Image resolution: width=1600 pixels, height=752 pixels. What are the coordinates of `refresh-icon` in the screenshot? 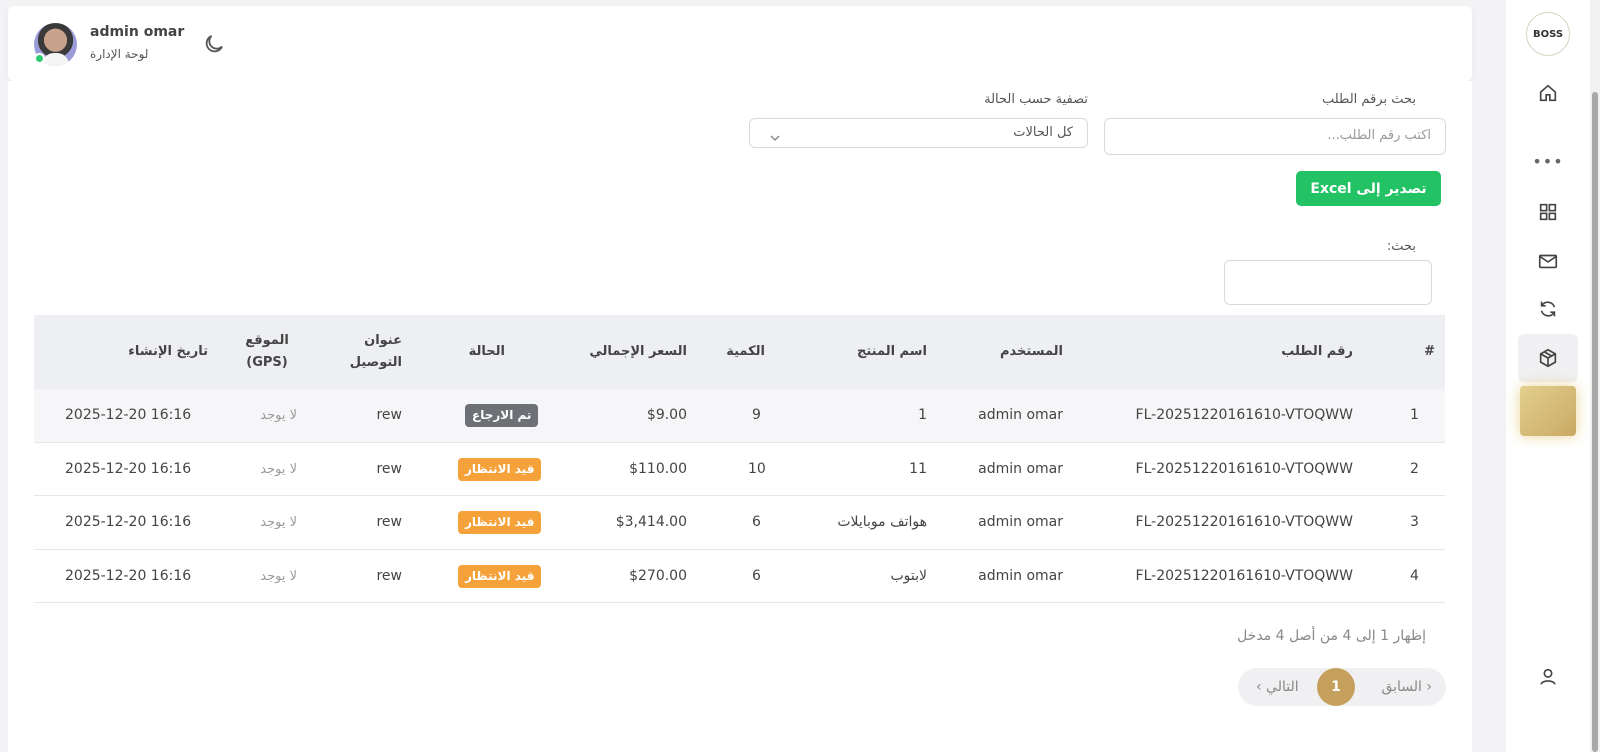 It's located at (1548, 309).